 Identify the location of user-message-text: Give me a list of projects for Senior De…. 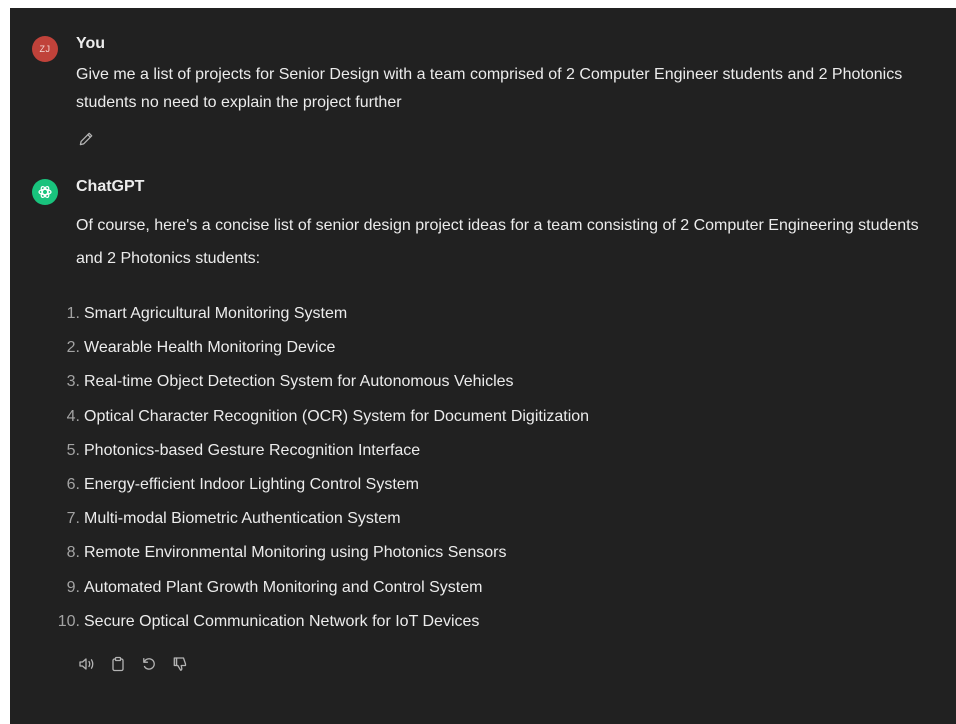
(489, 88).